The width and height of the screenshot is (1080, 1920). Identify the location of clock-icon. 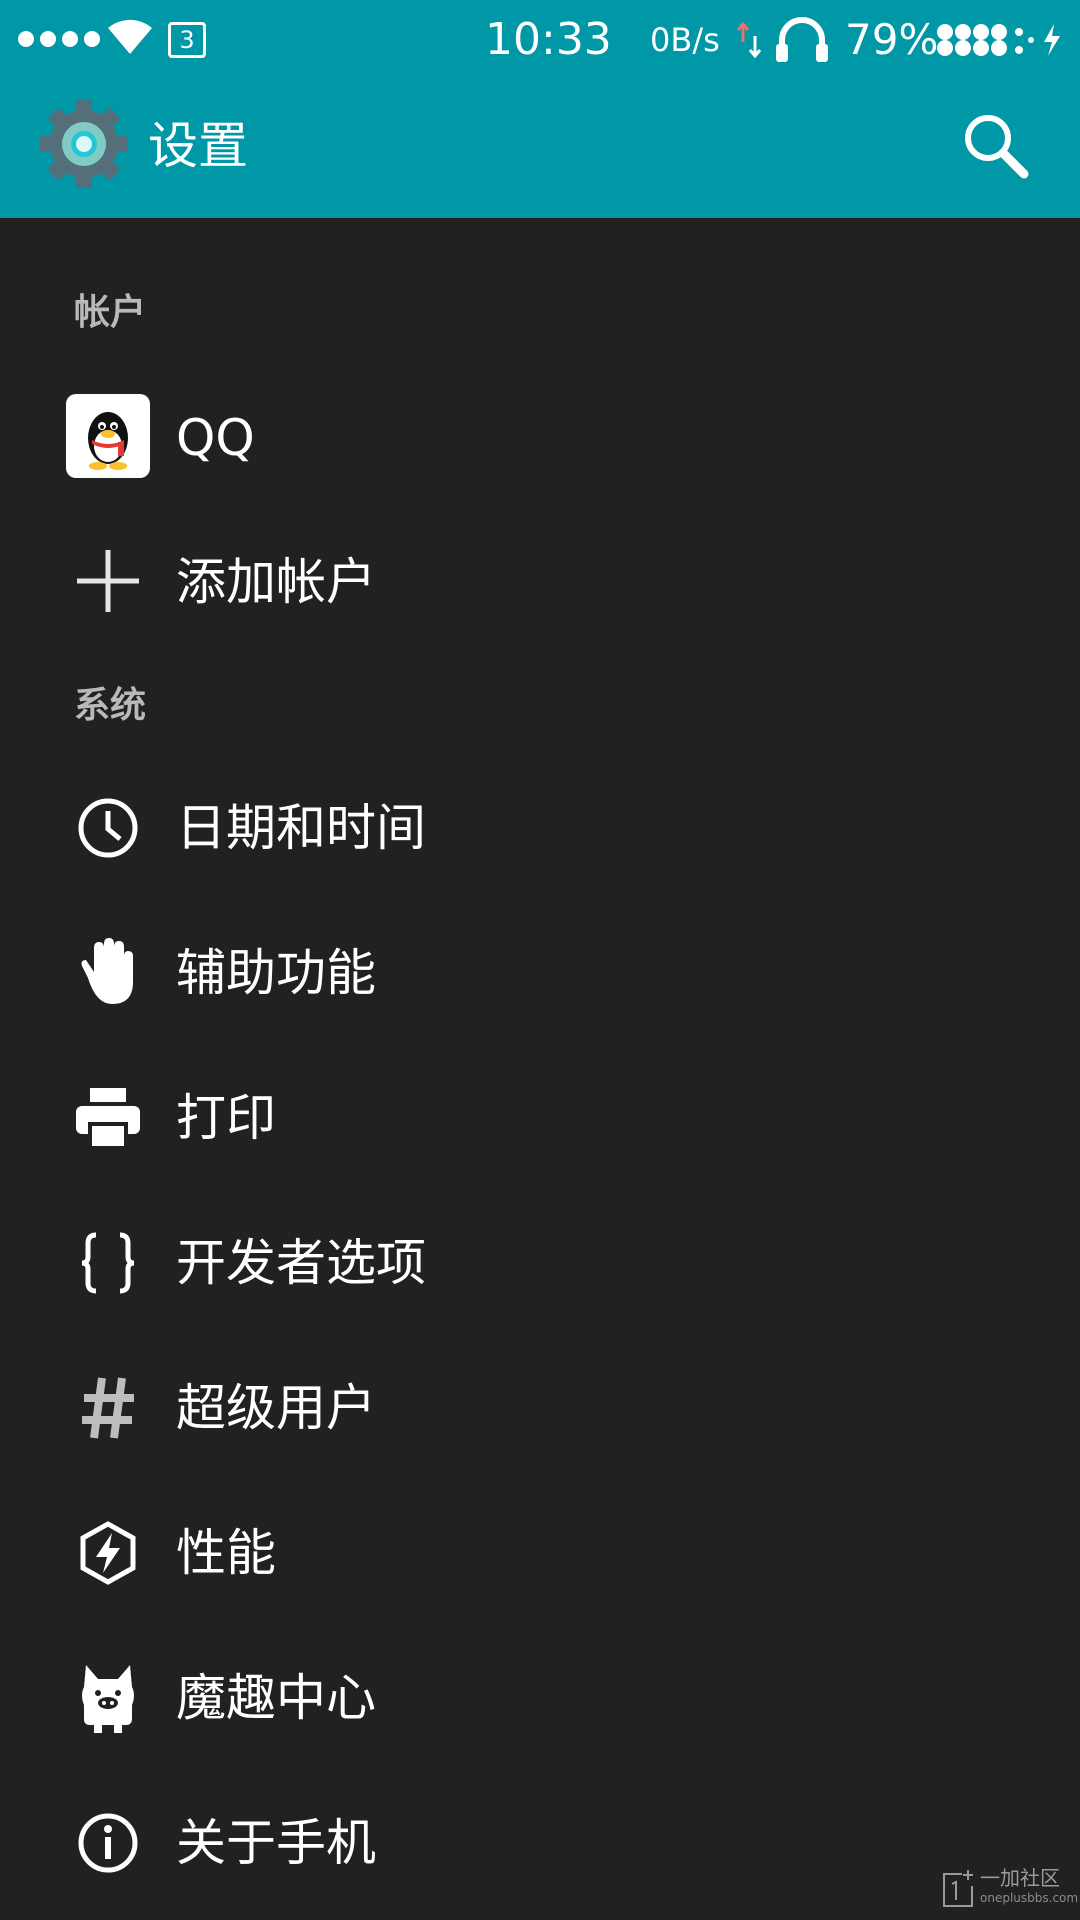
(108, 828).